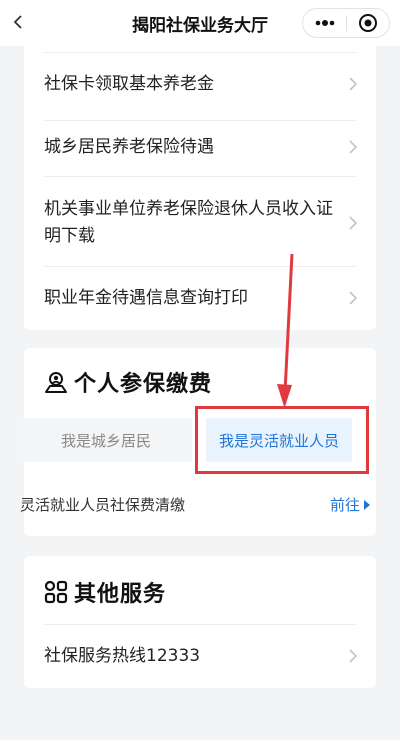 The height and width of the screenshot is (740, 400). I want to click on list-item-label: 机关事业单位养老保险退休人员收入证明下载, so click(188, 222).